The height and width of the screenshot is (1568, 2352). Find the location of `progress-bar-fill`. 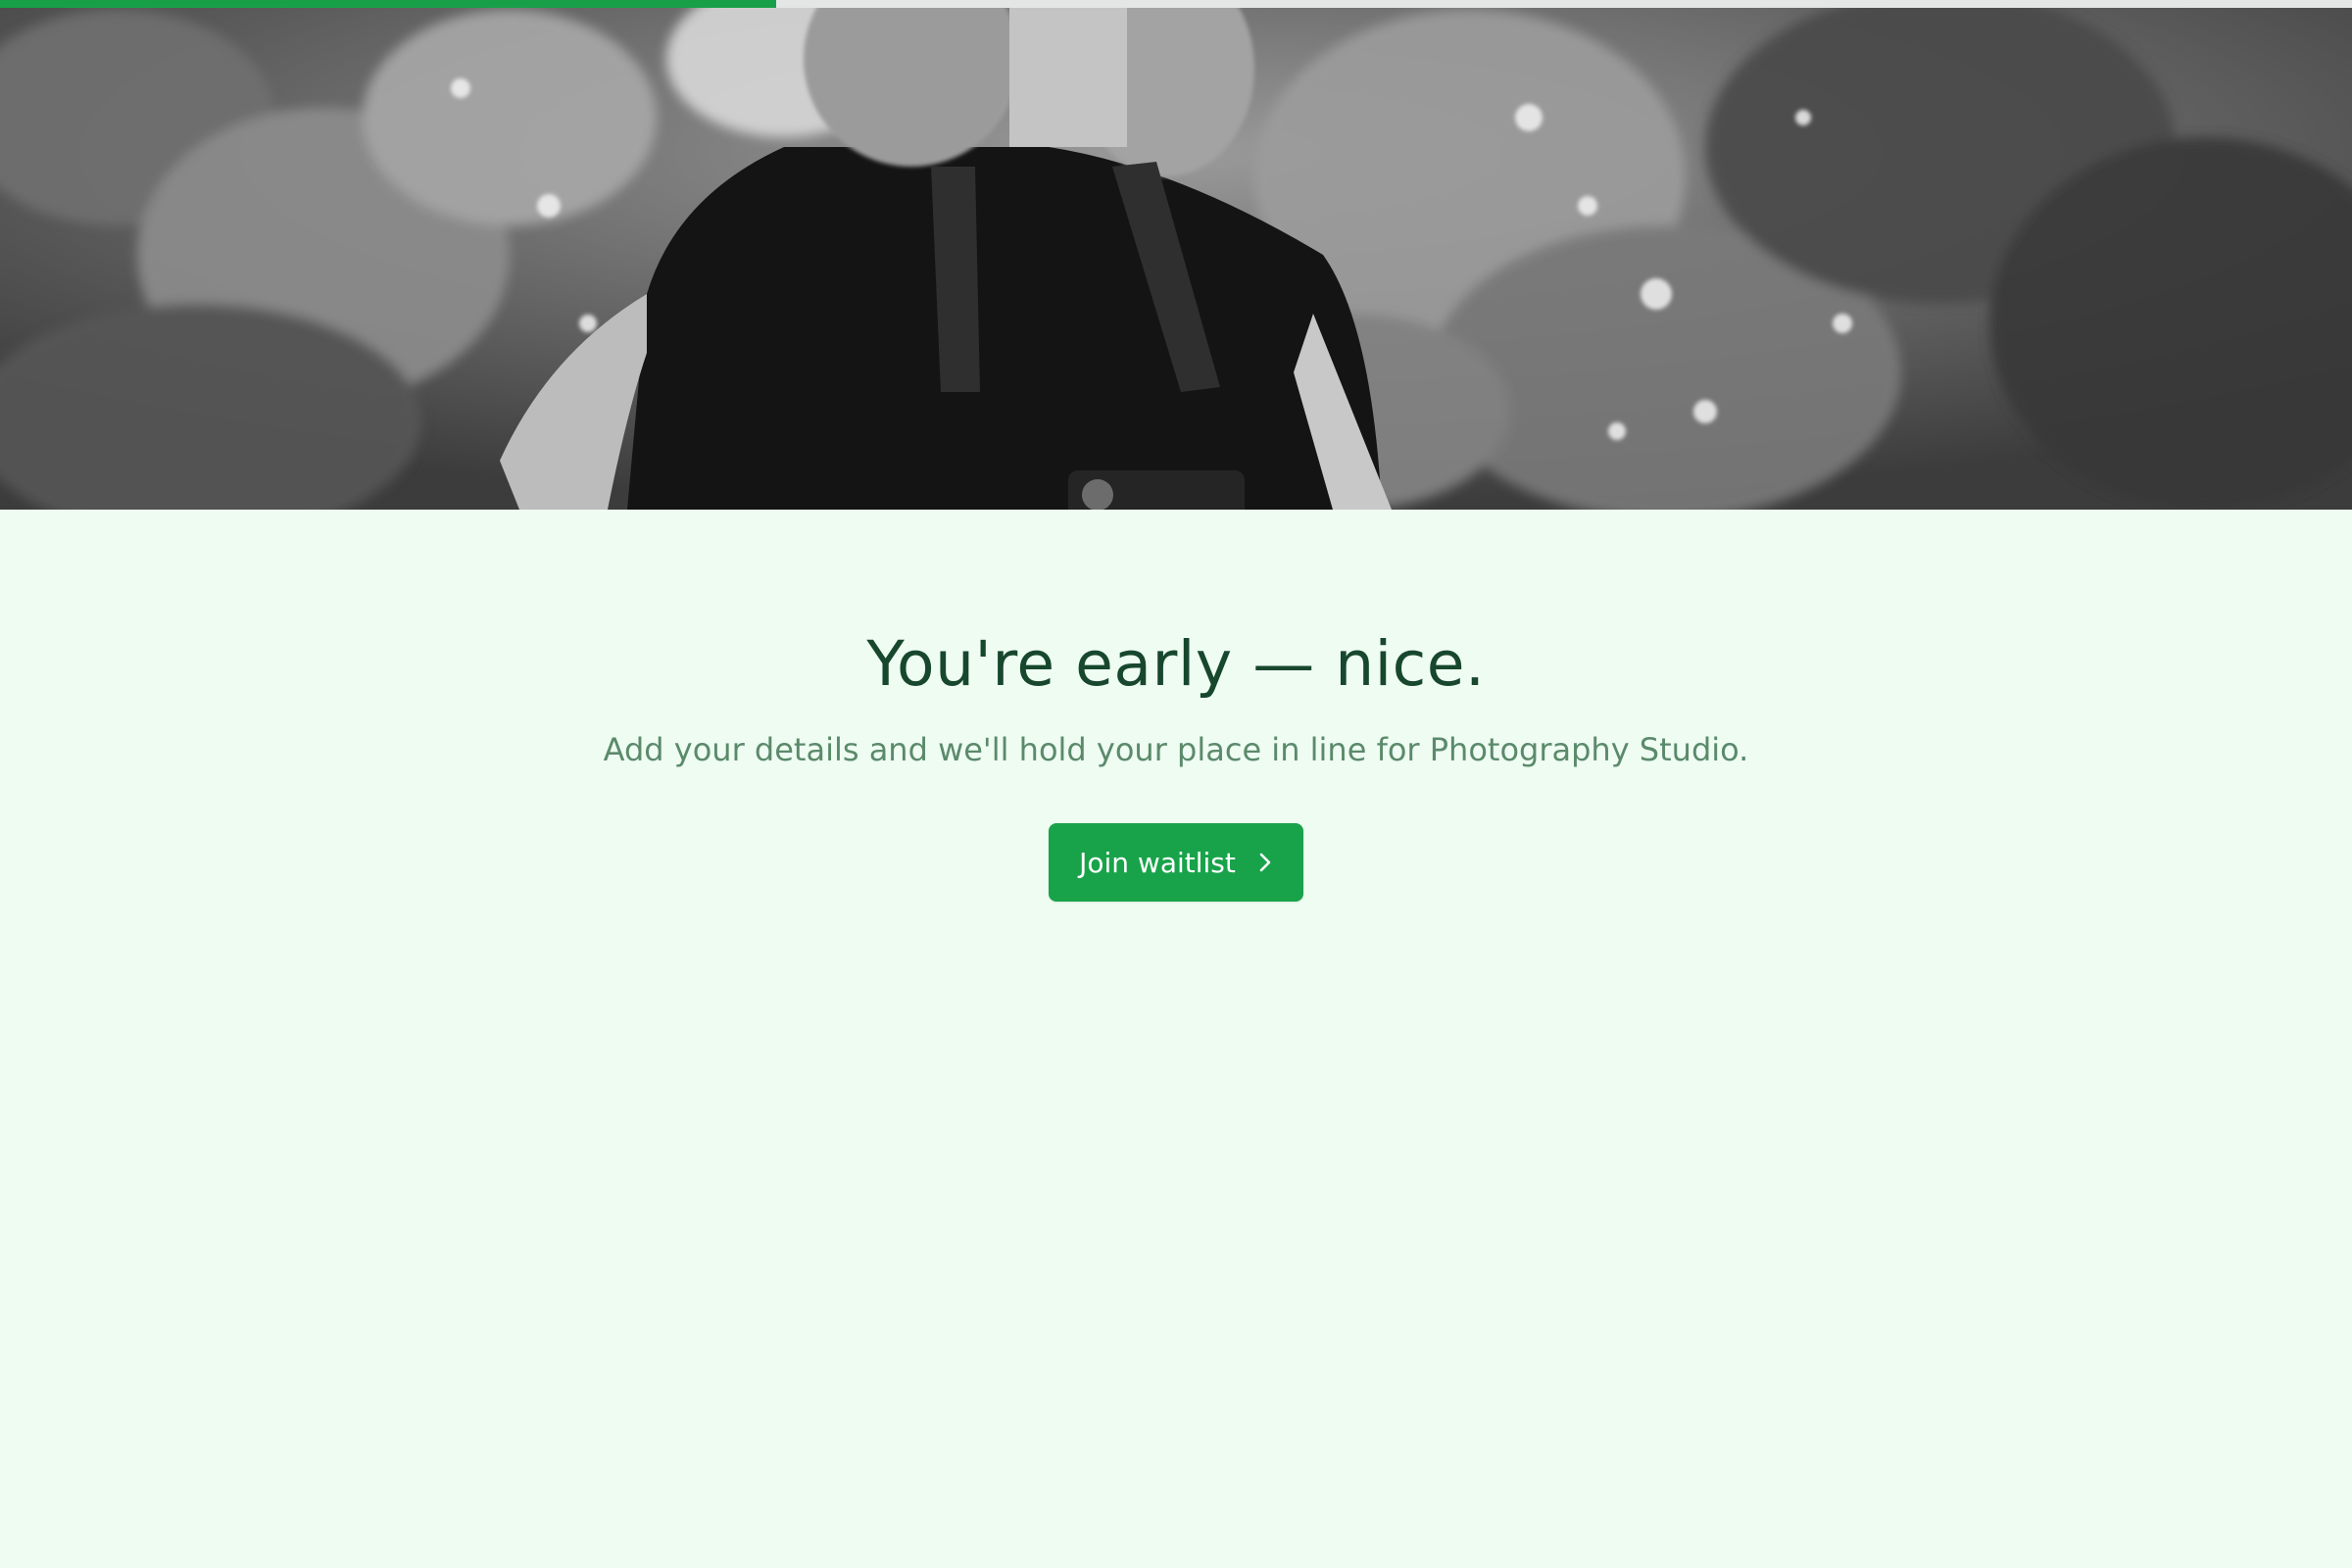

progress-bar-fill is located at coordinates (388, 4).